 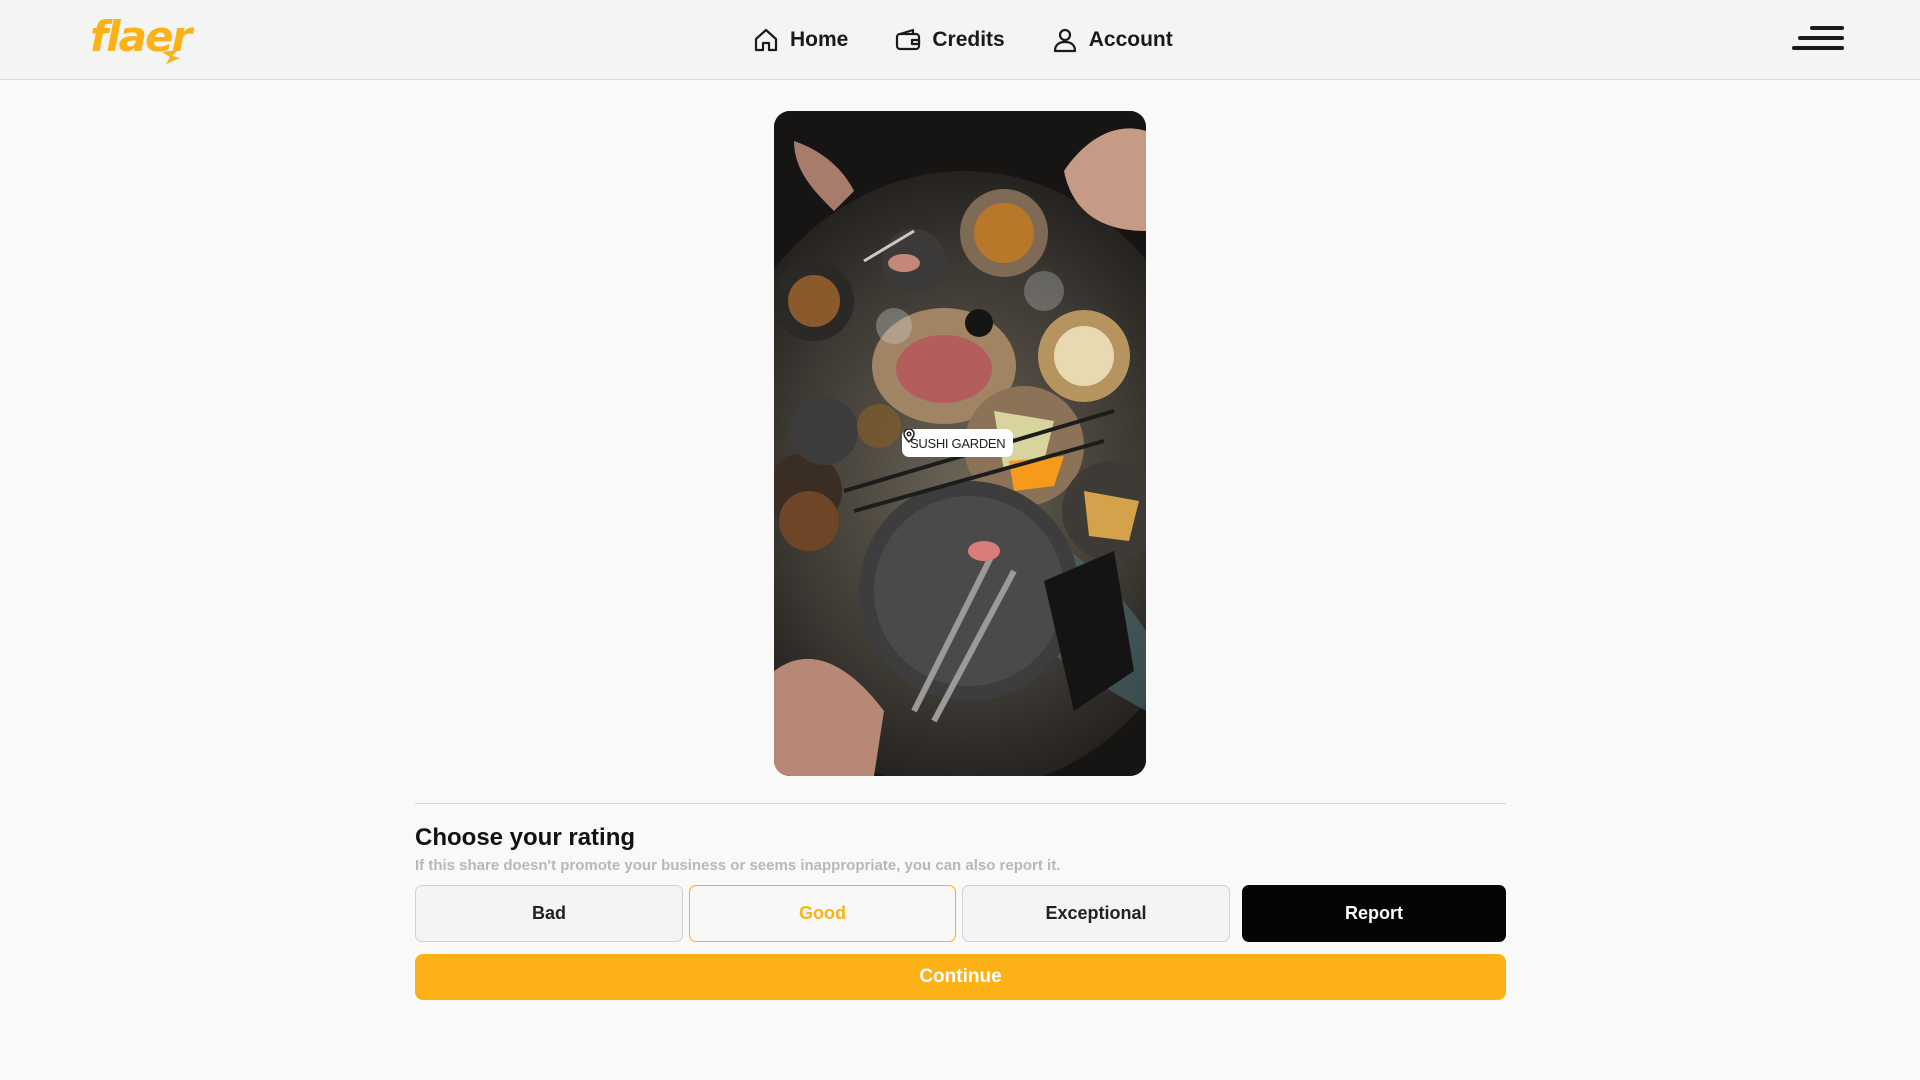 I want to click on nav-credits: Credits, so click(x=949, y=40).